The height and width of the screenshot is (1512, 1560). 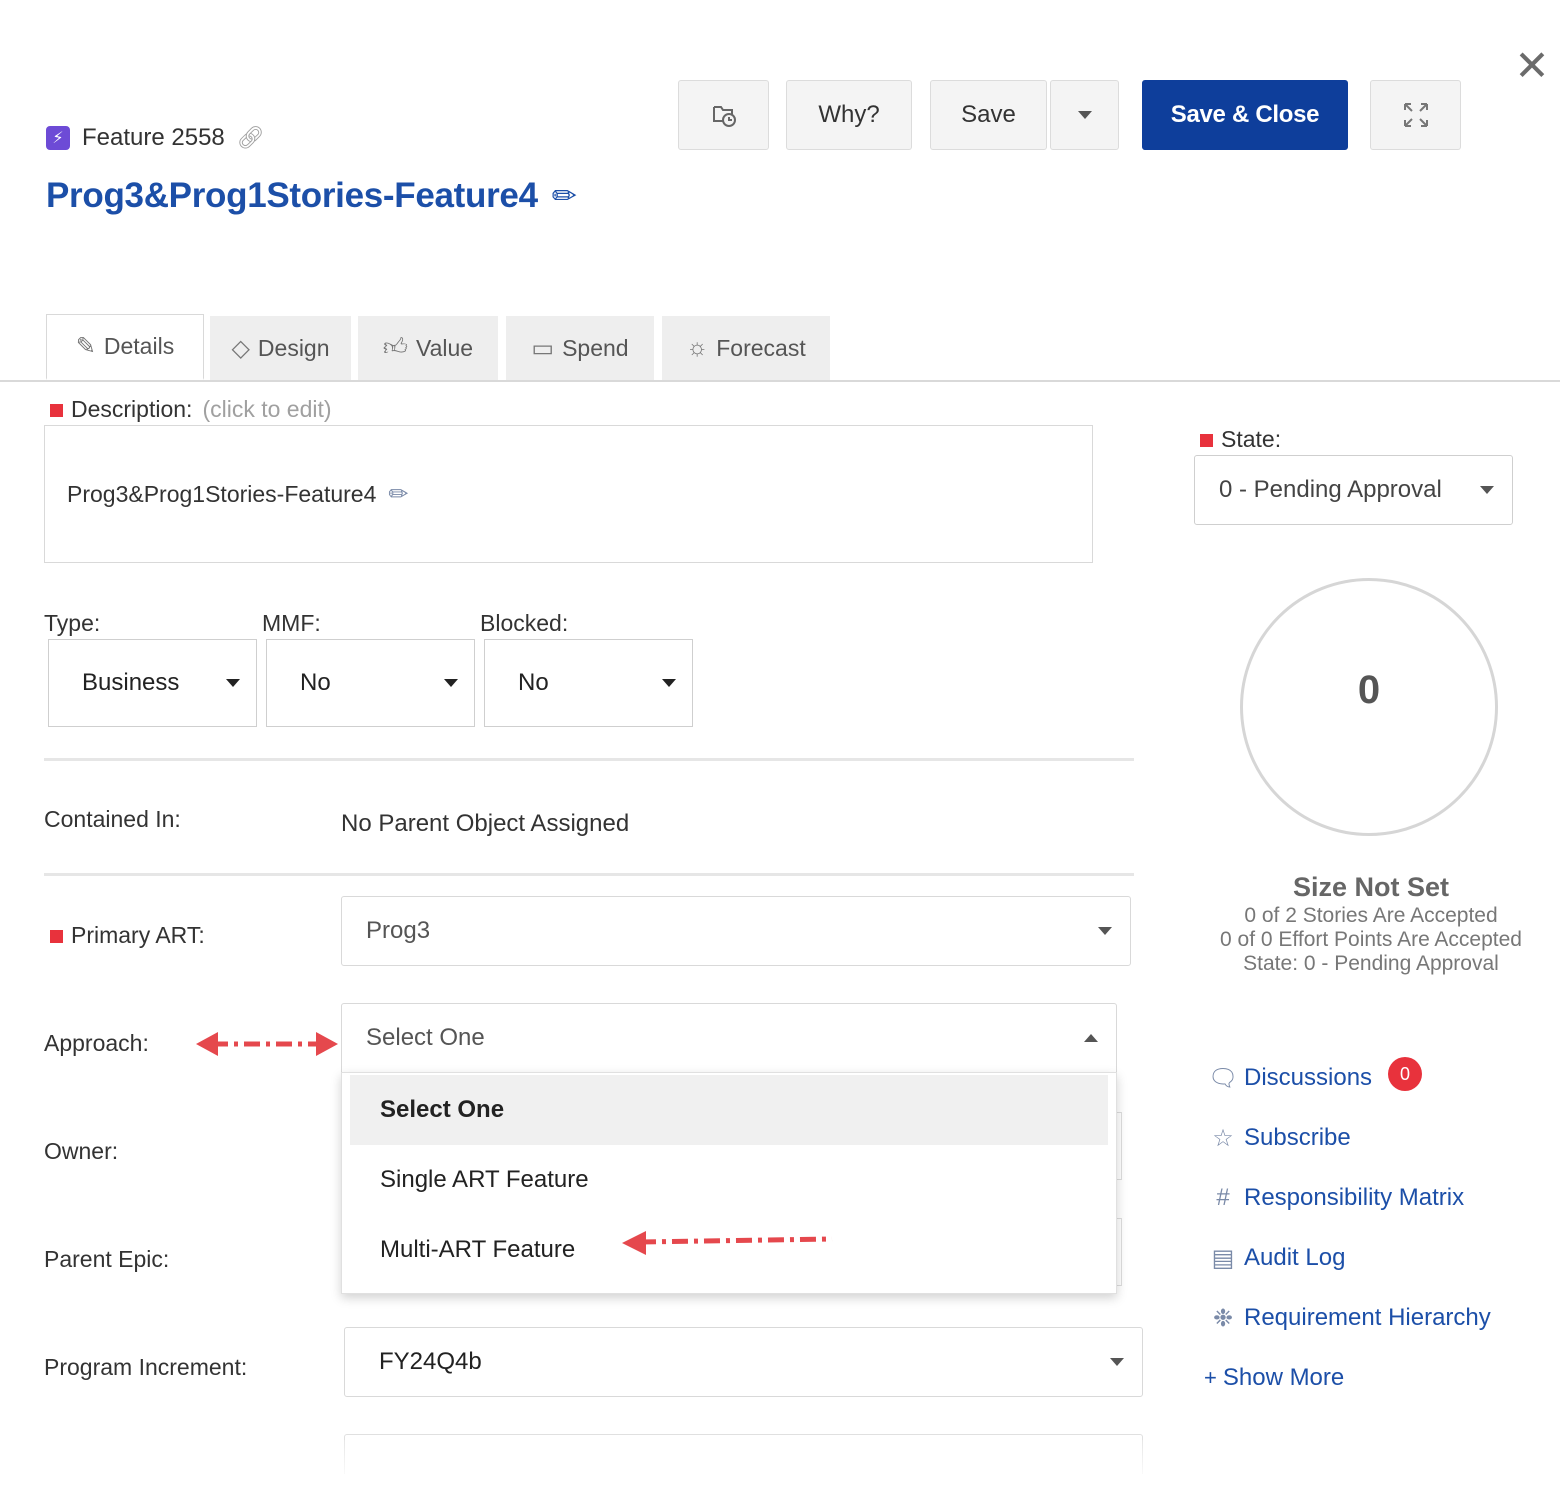 I want to click on tab-spend: ▭ Spend, so click(x=580, y=348).